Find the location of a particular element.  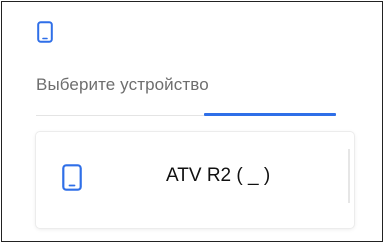

device-name: ATV R2 ( _ ) is located at coordinates (218, 175).